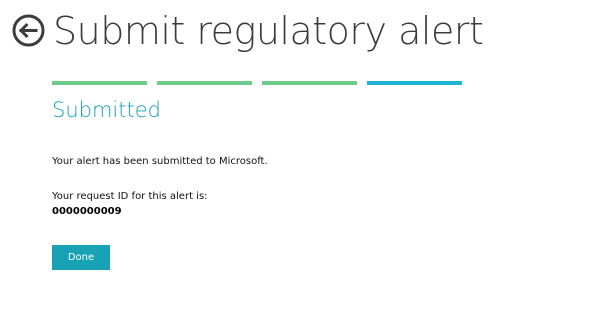  I want to click on progress-steps, so click(257, 83).